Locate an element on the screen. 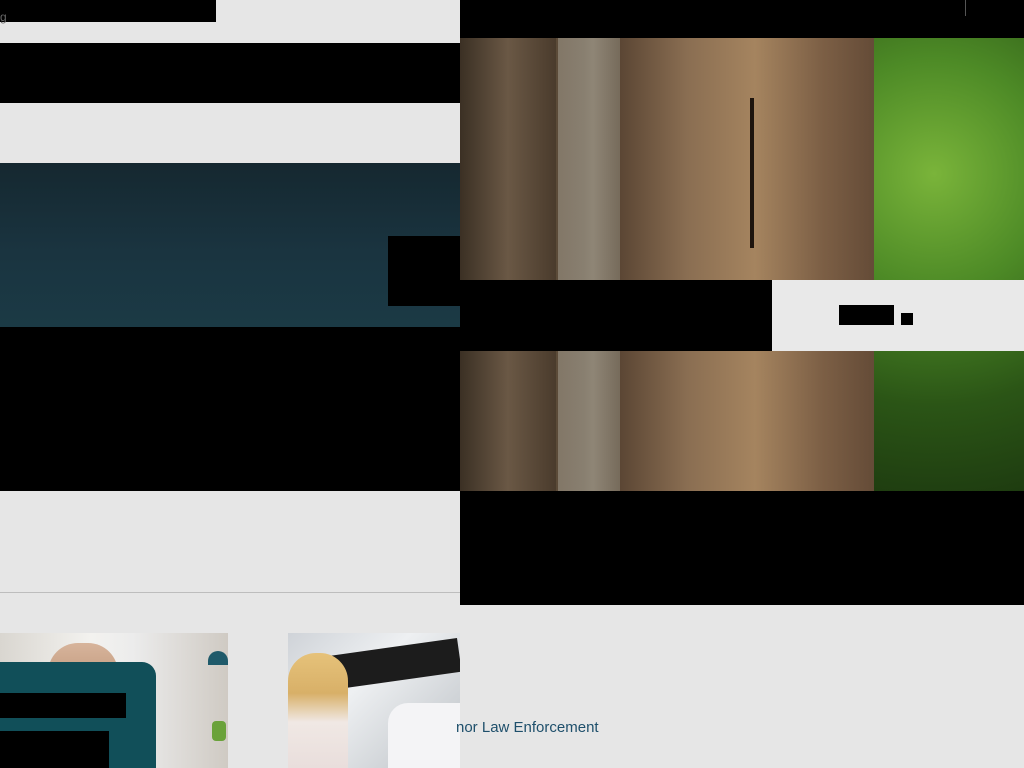 The height and width of the screenshot is (768, 1024). redacted-content-band is located at coordinates (230, 409).